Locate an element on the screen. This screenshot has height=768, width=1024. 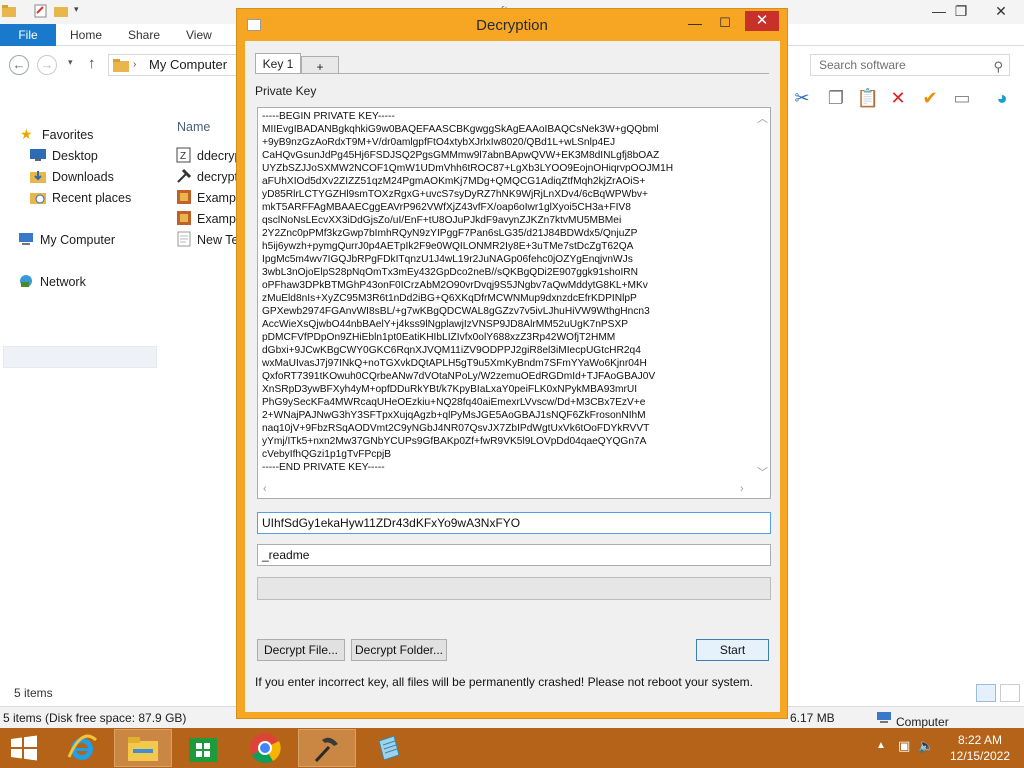
globe-icon: ◕ is located at coordinates (1002, 98).